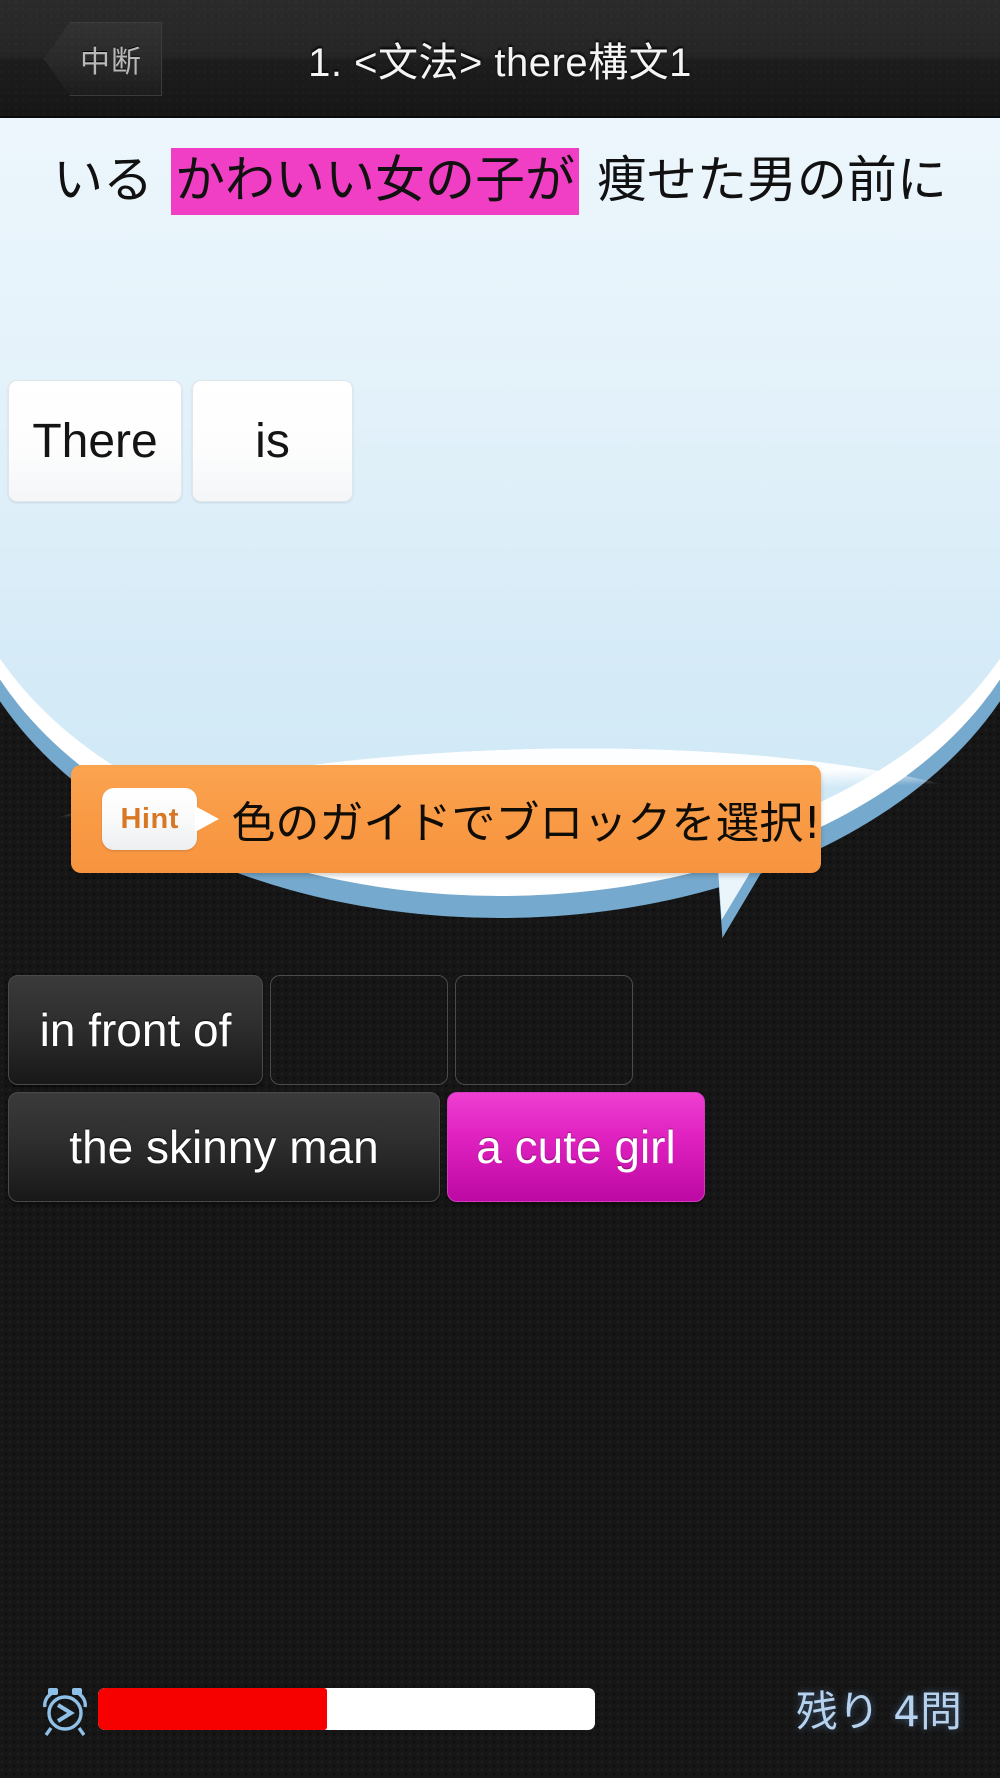 The width and height of the screenshot is (1000, 1778). I want to click on word-bank-row-2: the skinny man a cute girl, so click(500, 1147).